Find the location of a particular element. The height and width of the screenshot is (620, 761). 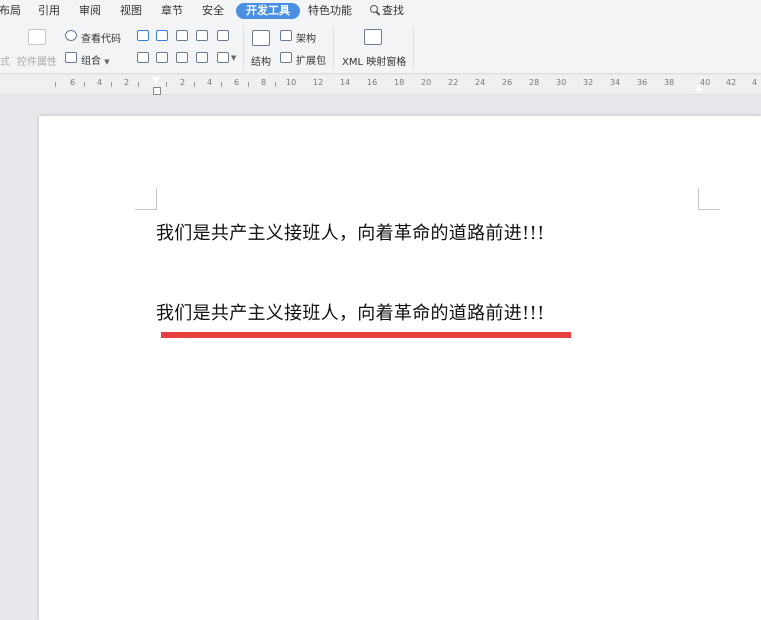

ribbon-toolbar: 式 控件属性 查看代码 组合 ▼ ▼ 结构 架构 扩展包 XML 映射窗格 is located at coordinates (380, 48).